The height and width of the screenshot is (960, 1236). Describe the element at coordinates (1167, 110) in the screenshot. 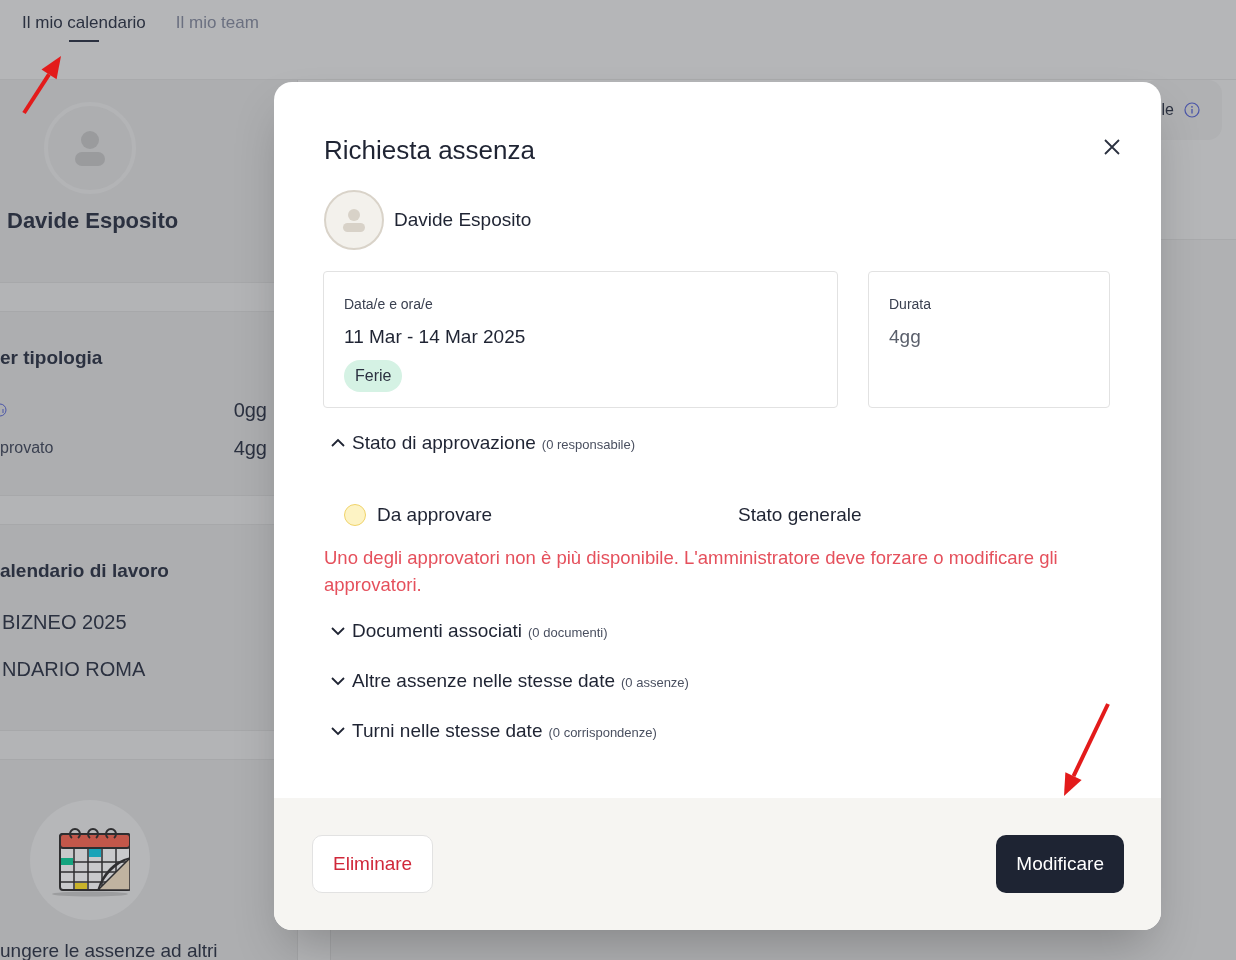

I see `card-text: le` at that location.